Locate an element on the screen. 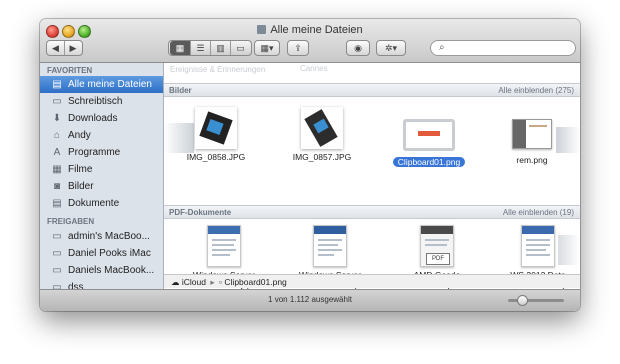 This screenshot has width=620, height=364. chevron-left-icon: ◀ is located at coordinates (55, 48).